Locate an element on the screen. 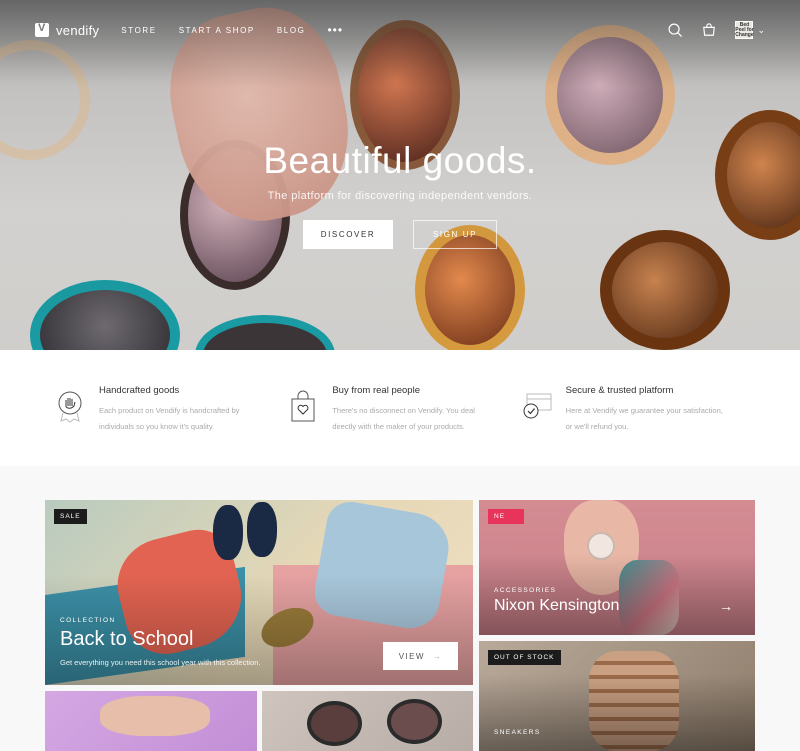  hand-image is located at coordinates (155, 716).